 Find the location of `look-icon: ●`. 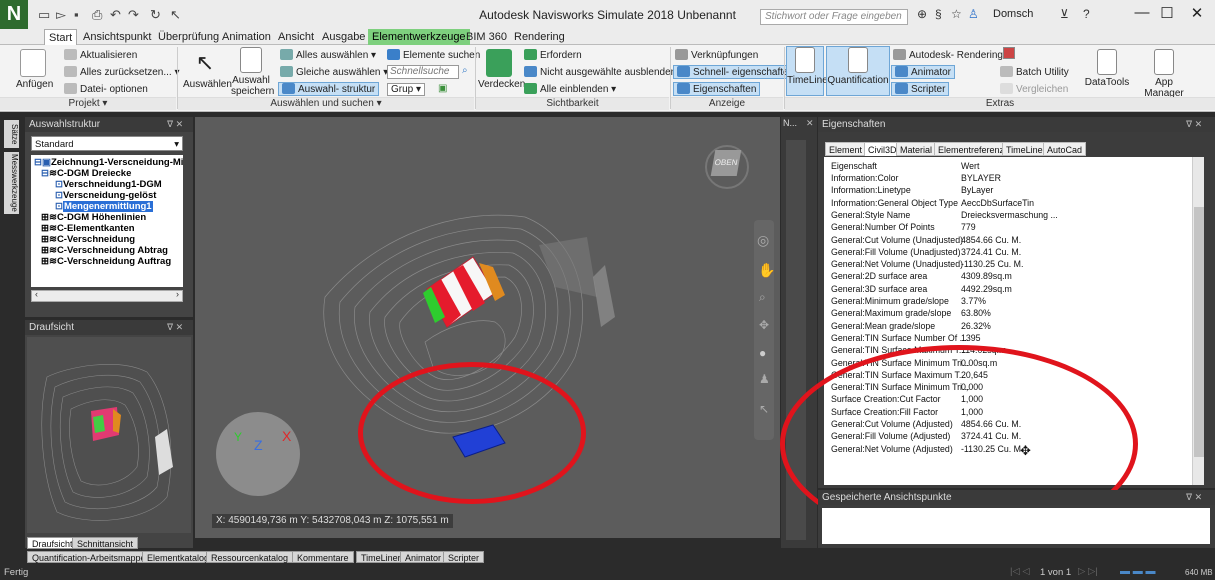

look-icon: ● is located at coordinates (762, 353).